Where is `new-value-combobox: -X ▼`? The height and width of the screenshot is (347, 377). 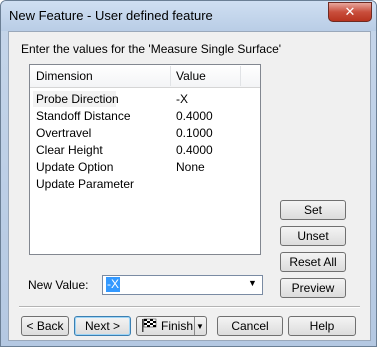 new-value-combobox: -X ▼ is located at coordinates (182, 285).